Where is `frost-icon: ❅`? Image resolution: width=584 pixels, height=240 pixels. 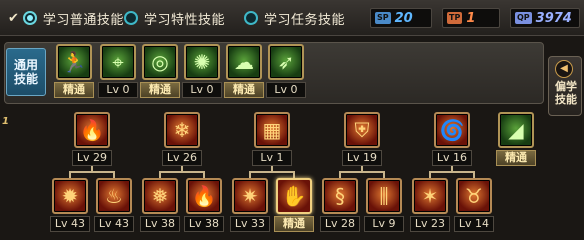 frost-icon: ❅ is located at coordinates (160, 196).